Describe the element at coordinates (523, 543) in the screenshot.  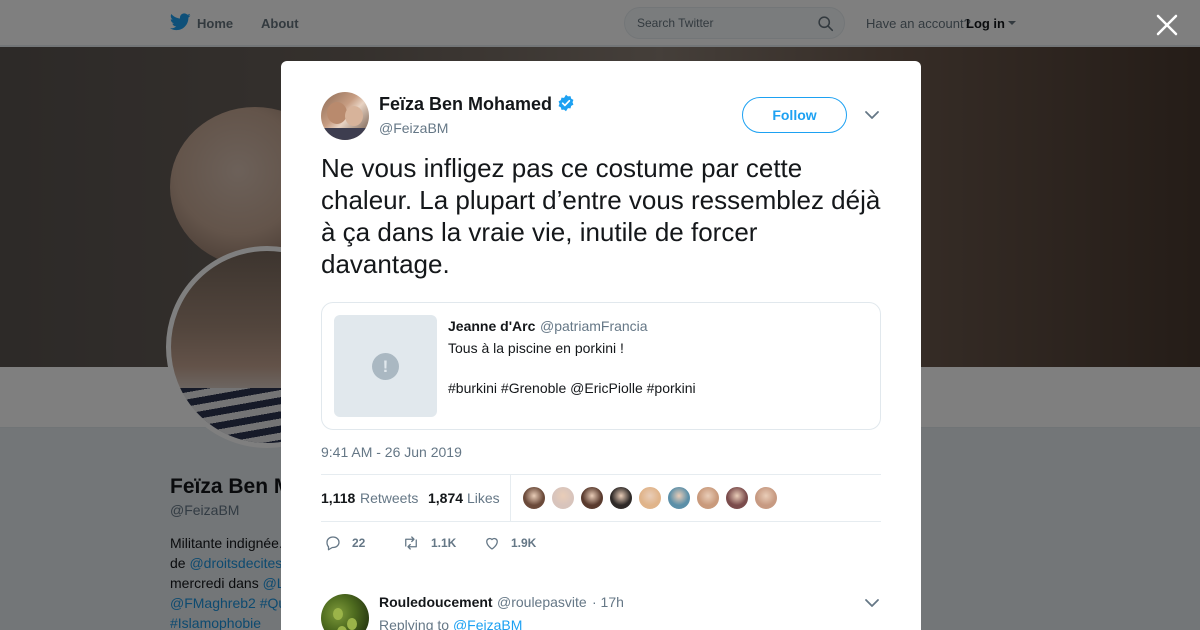
I see `like-count: 1.9K` at that location.